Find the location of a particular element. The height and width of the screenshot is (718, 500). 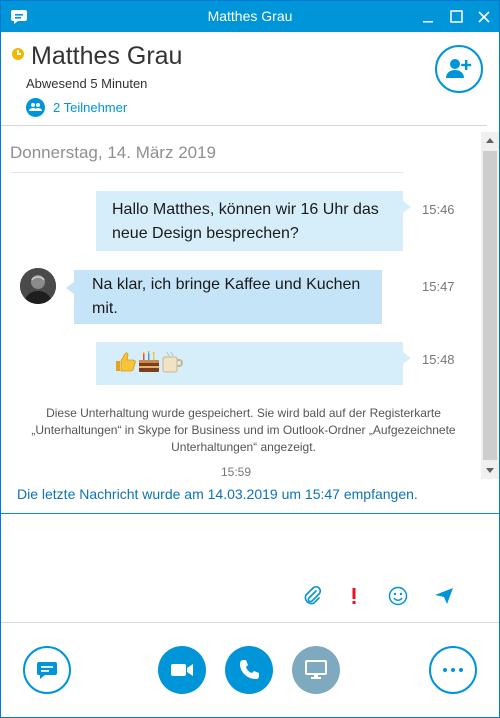

add-person-icon is located at coordinates (459, 68).